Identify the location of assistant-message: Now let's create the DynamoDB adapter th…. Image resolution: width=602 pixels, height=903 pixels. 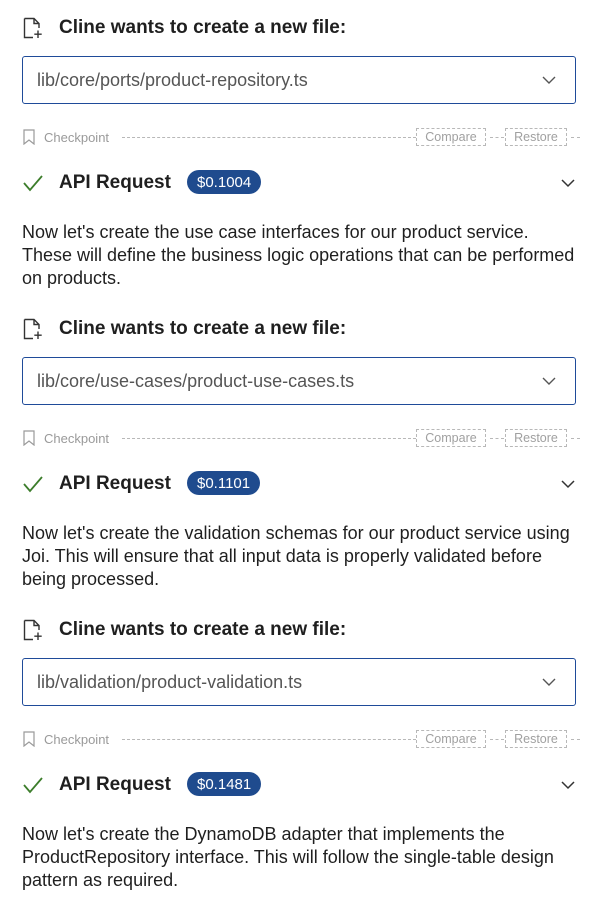
(288, 857).